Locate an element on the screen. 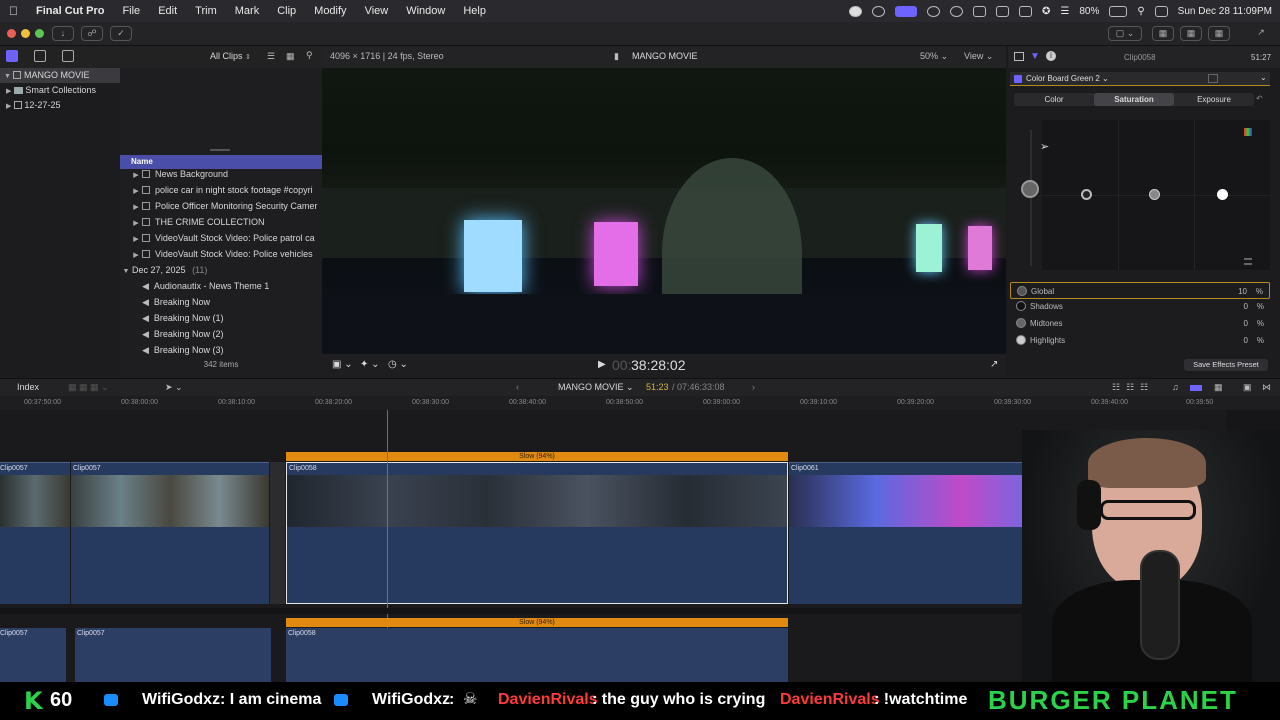  connect-icon: ▦ ▦ ▦ ⌄ is located at coordinates (88, 387).